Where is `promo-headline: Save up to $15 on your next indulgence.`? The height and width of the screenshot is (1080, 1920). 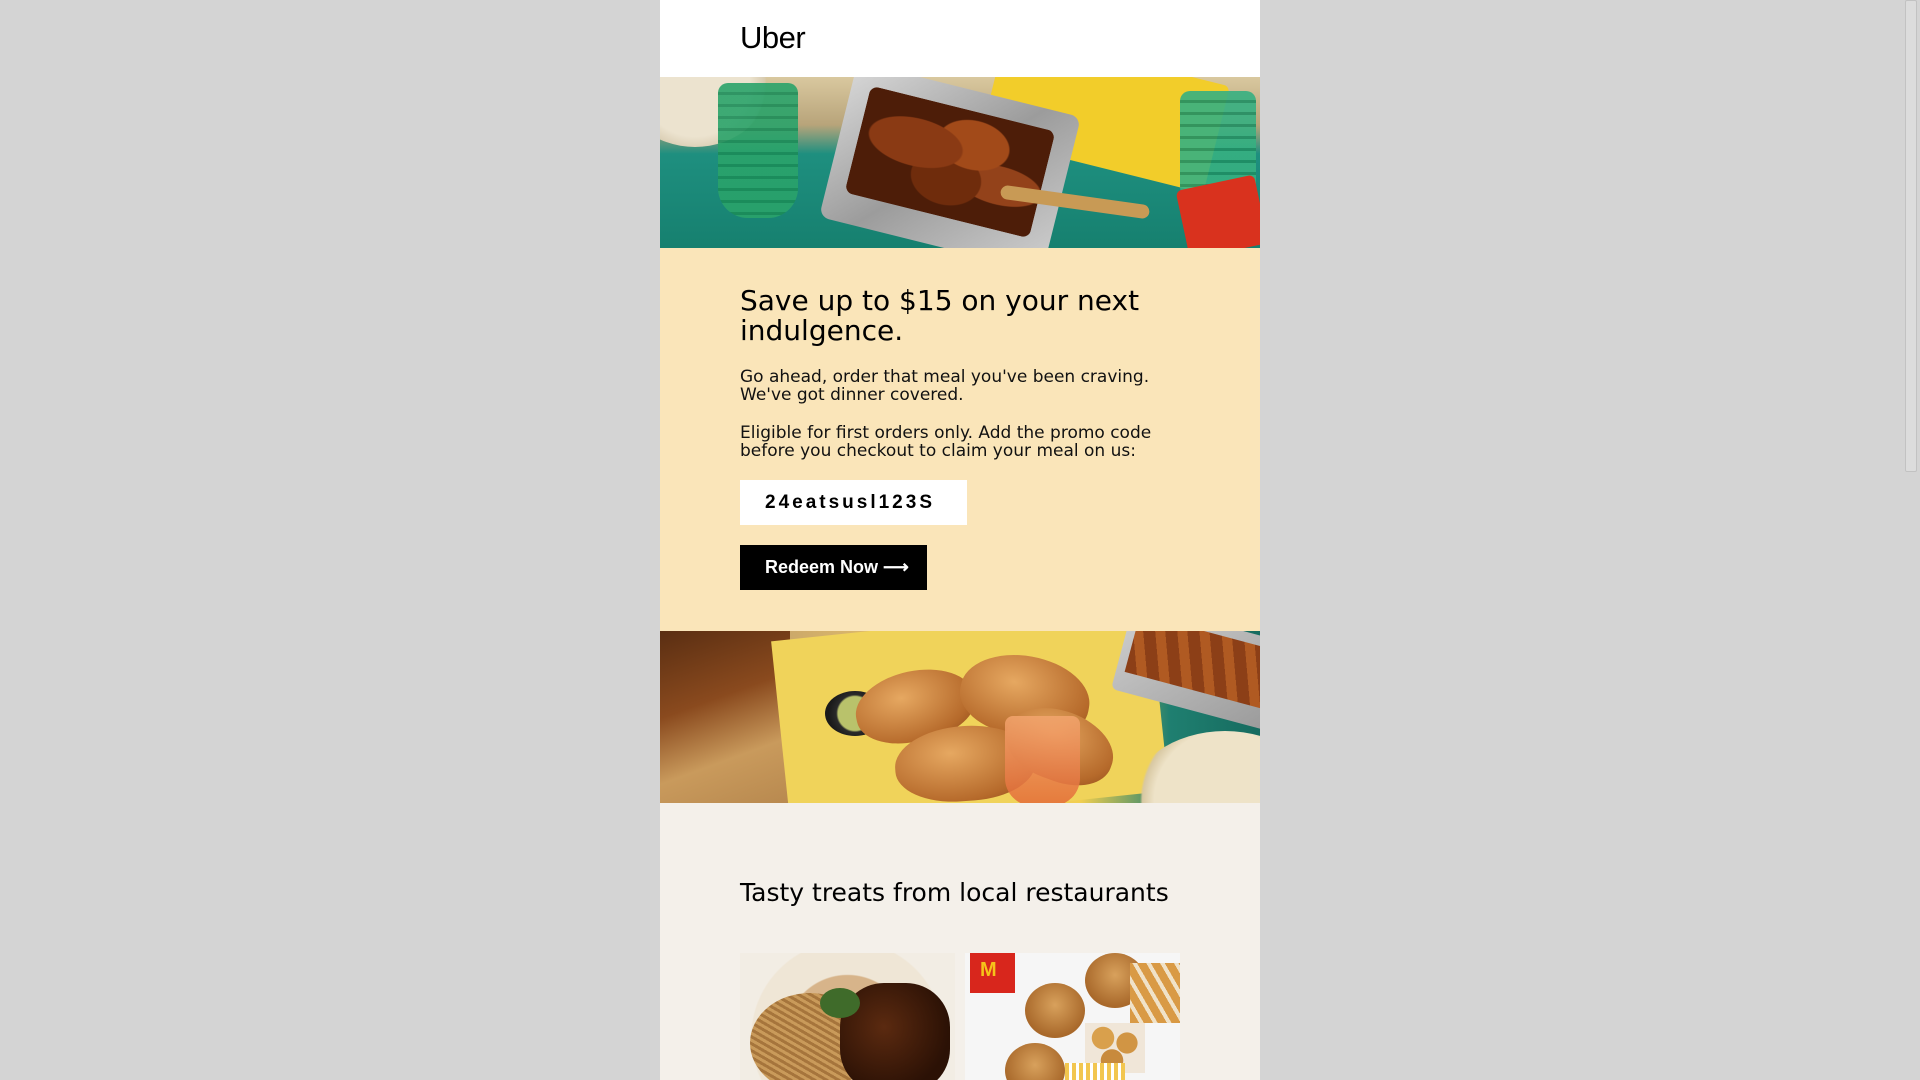 promo-headline: Save up to $15 on your next indulgence. is located at coordinates (940, 315).